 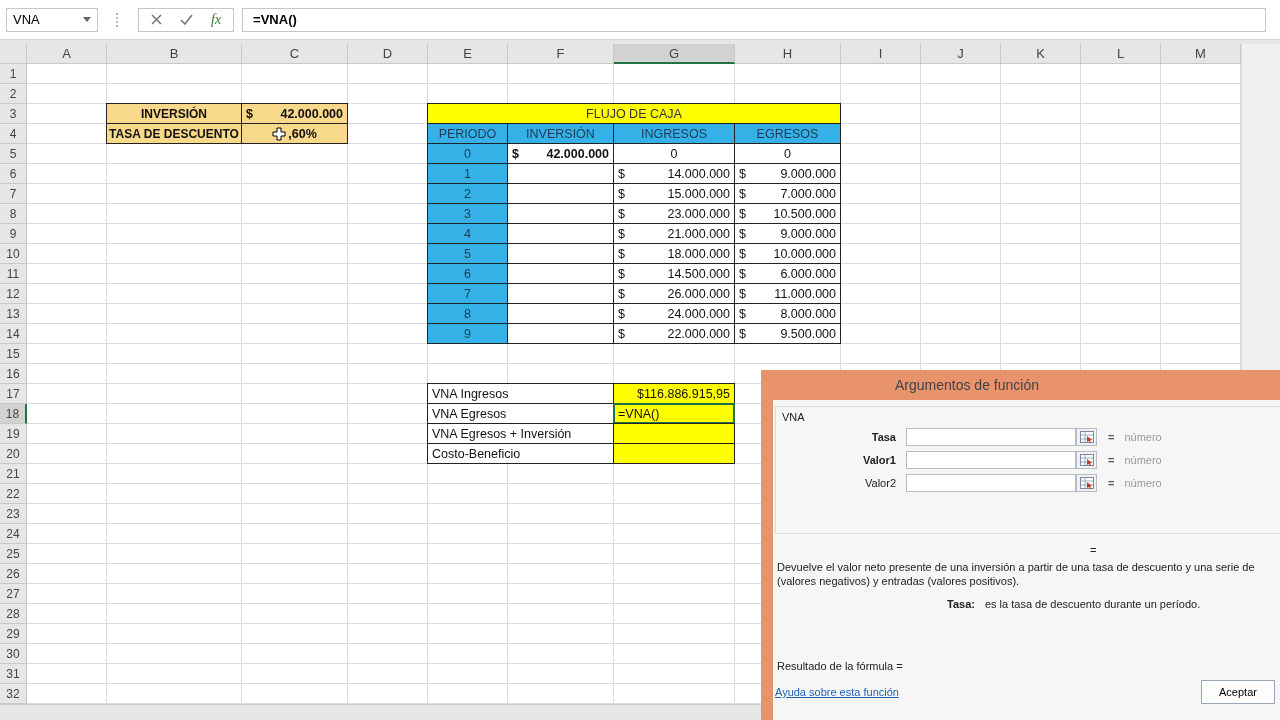 What do you see at coordinates (468, 54) in the screenshot?
I see `column-header: E` at bounding box center [468, 54].